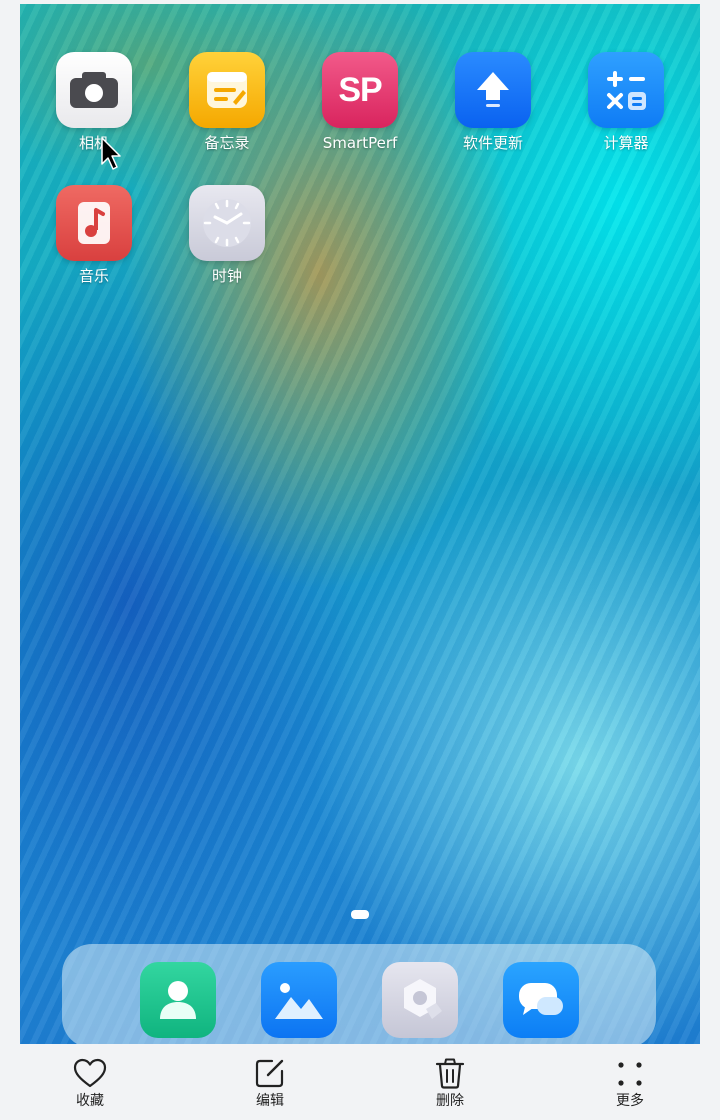 This screenshot has width=720, height=1120. What do you see at coordinates (299, 1000) in the screenshot?
I see `gallery-icon` at bounding box center [299, 1000].